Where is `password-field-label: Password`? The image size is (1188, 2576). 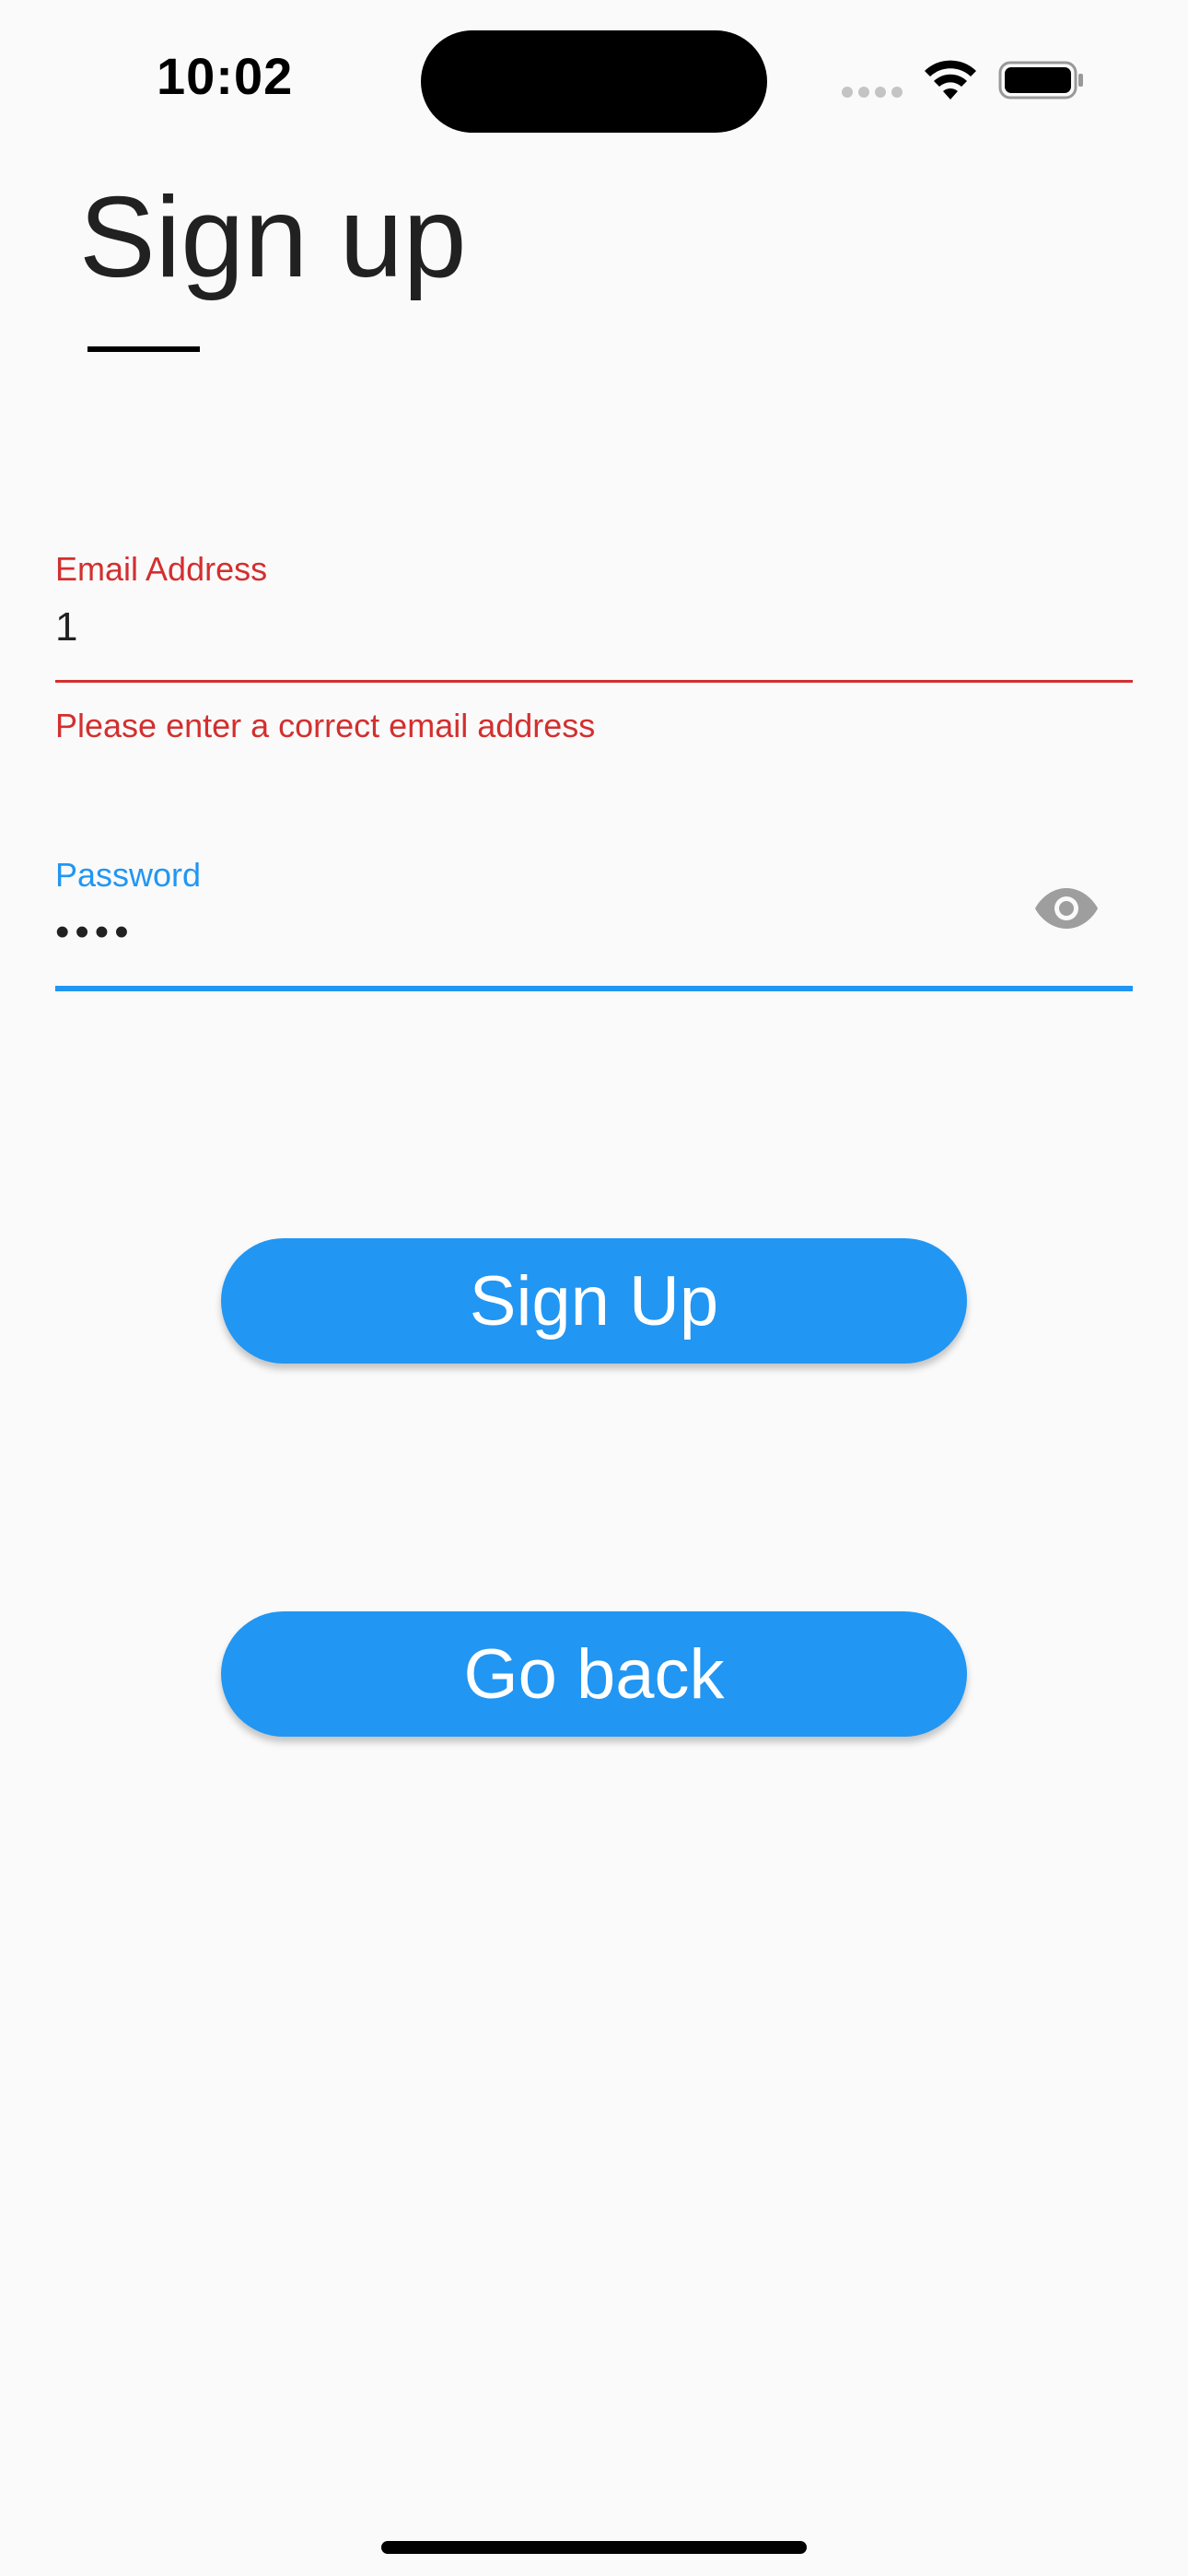 password-field-label: Password is located at coordinates (128, 875).